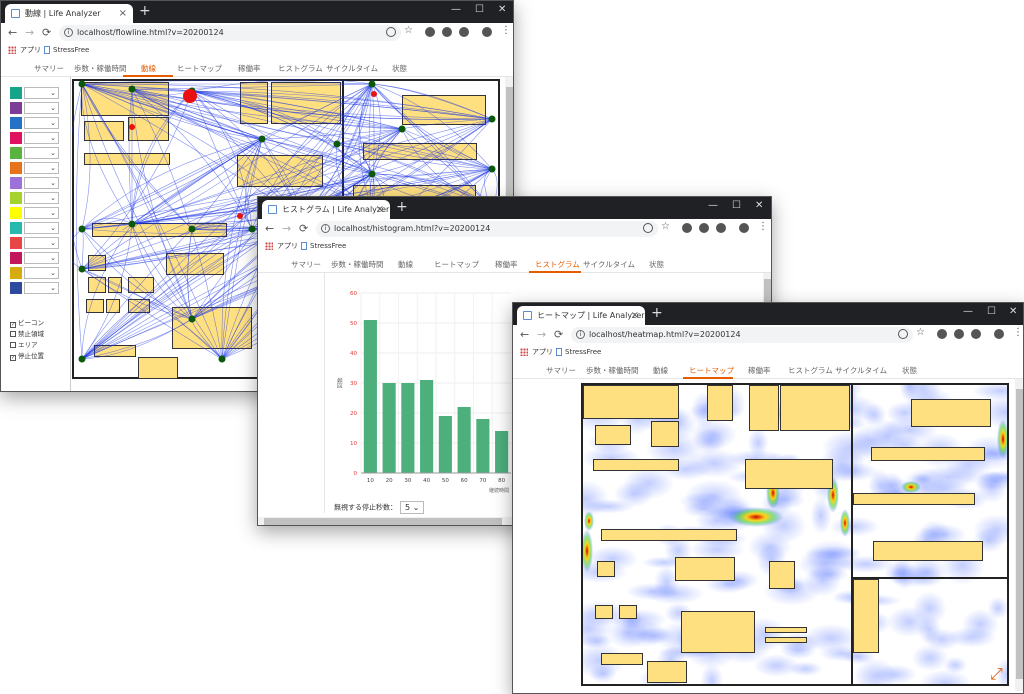 This screenshot has width=1024, height=694. I want to click on fullscreen-icon: ⤢, so click(996, 674).